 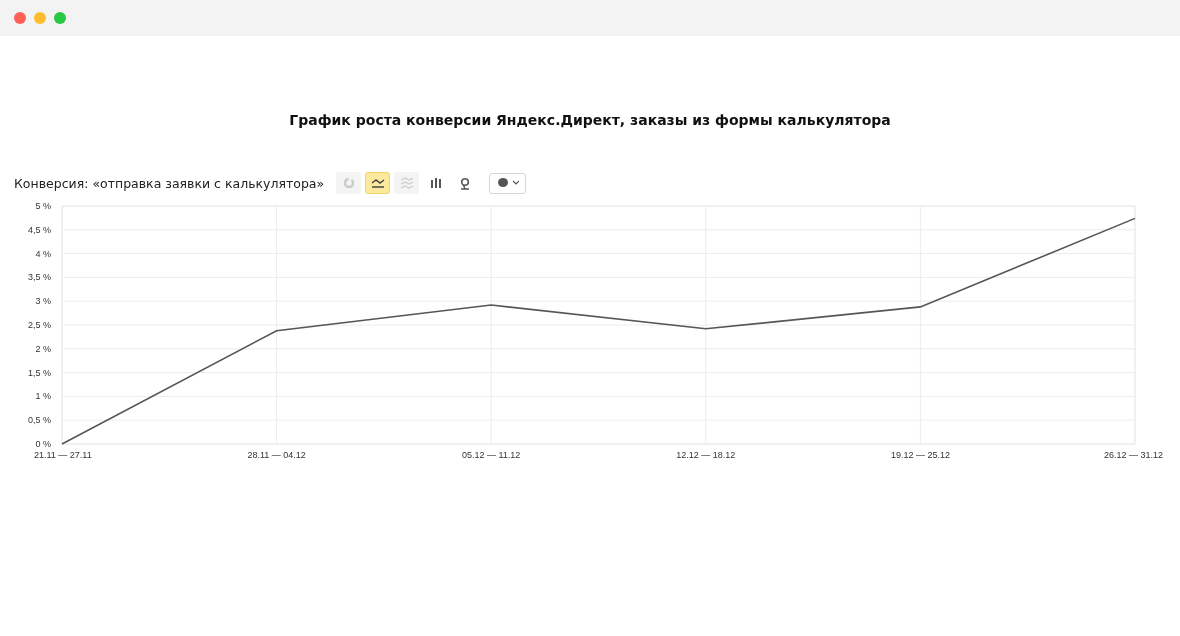 I want to click on comments-dropdown, so click(x=508, y=183).